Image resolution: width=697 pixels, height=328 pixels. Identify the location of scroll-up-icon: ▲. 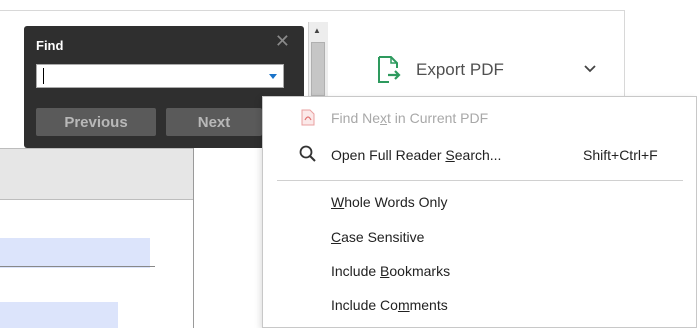
(317, 30).